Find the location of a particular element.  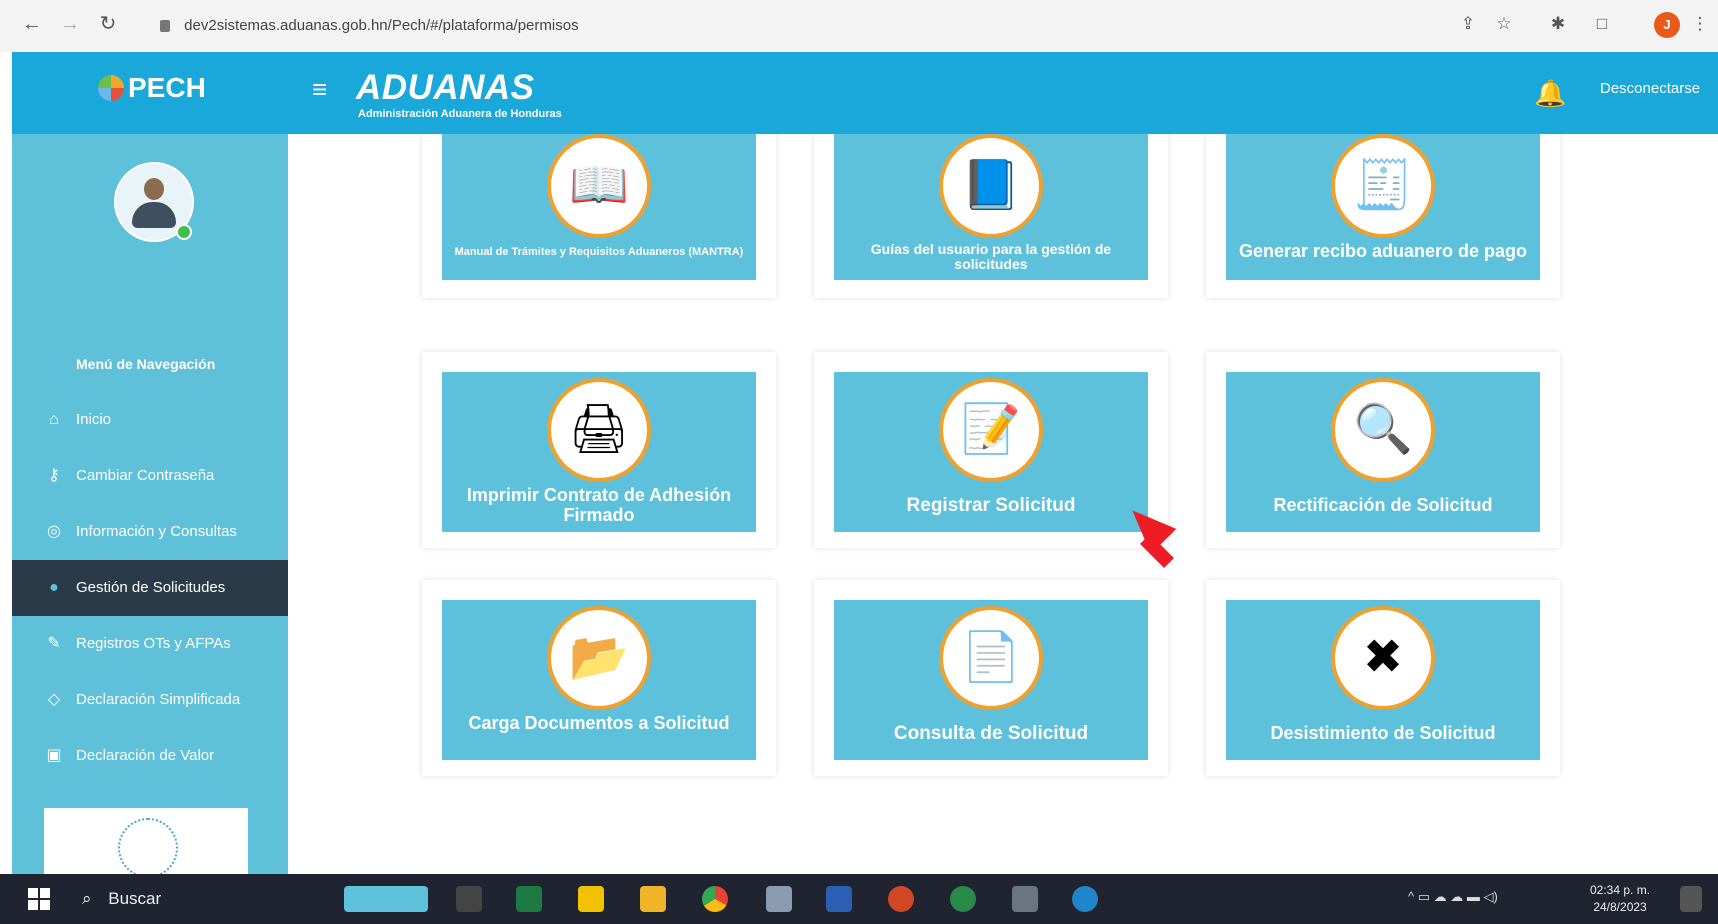

briefcase-icon: ▣ is located at coordinates (54, 755).